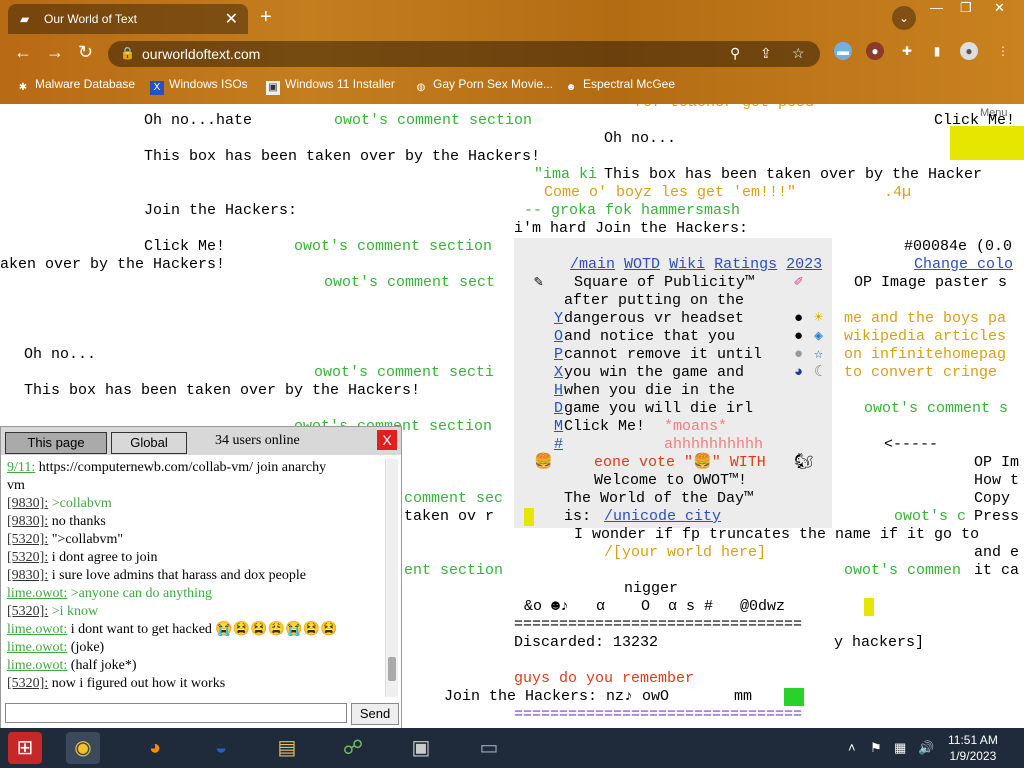 The width and height of the screenshot is (1024, 768). I want to click on firefox-icon: ◕, so click(155, 748).